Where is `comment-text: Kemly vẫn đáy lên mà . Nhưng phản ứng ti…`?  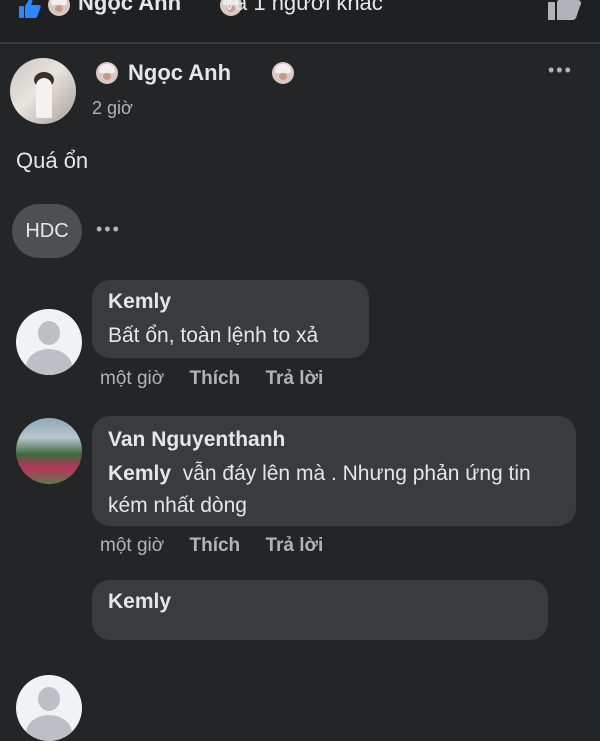
comment-text: Kemly vẫn đáy lên mà . Nhưng phản ứng ti… is located at coordinates (338, 490).